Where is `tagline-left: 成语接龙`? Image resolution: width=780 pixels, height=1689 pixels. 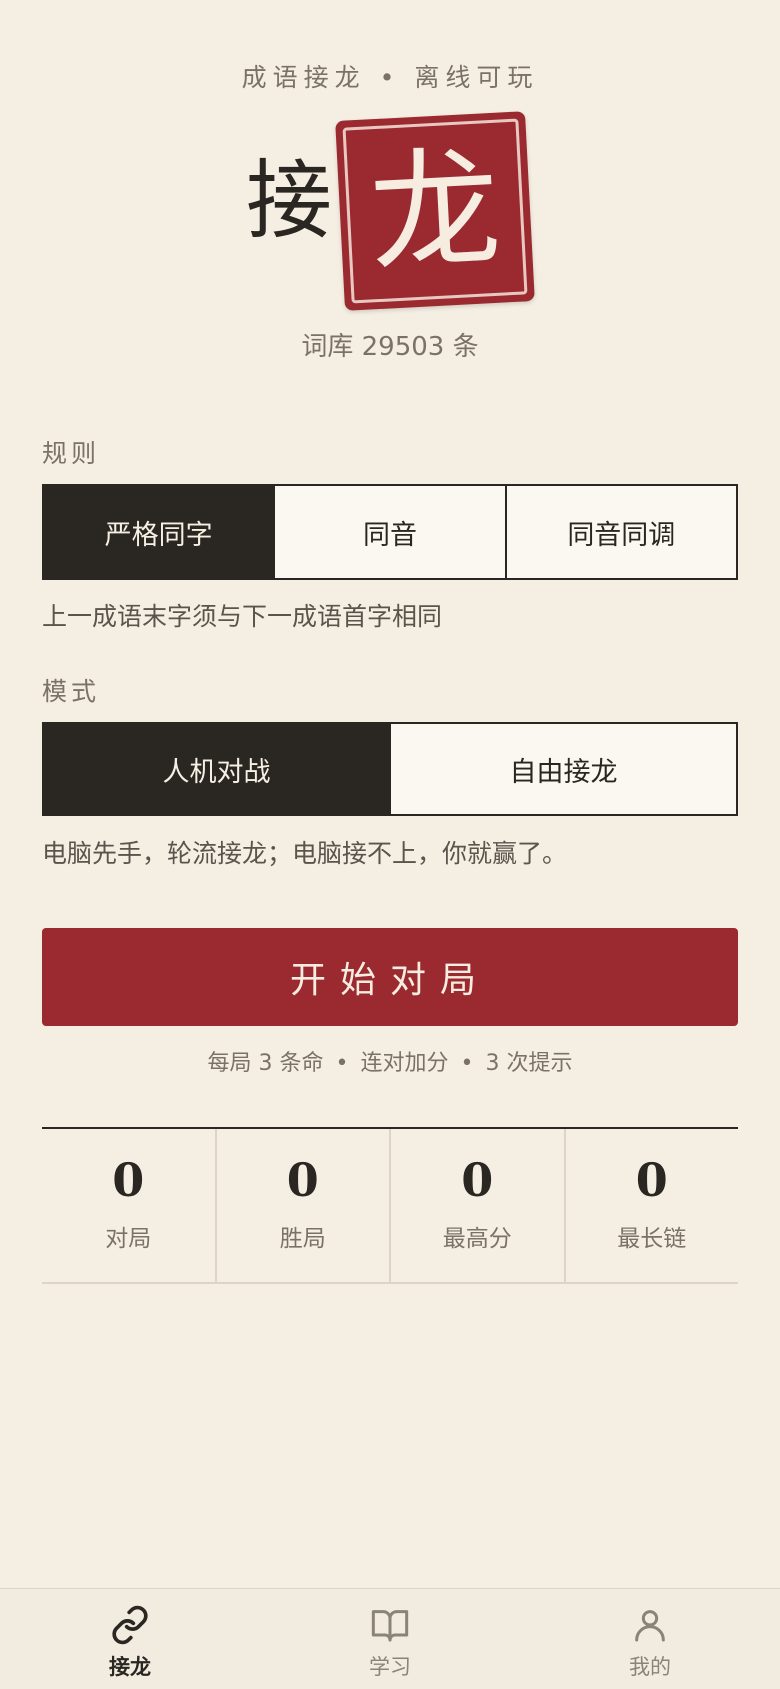
tagline-left: 成语接龙 is located at coordinates (303, 77).